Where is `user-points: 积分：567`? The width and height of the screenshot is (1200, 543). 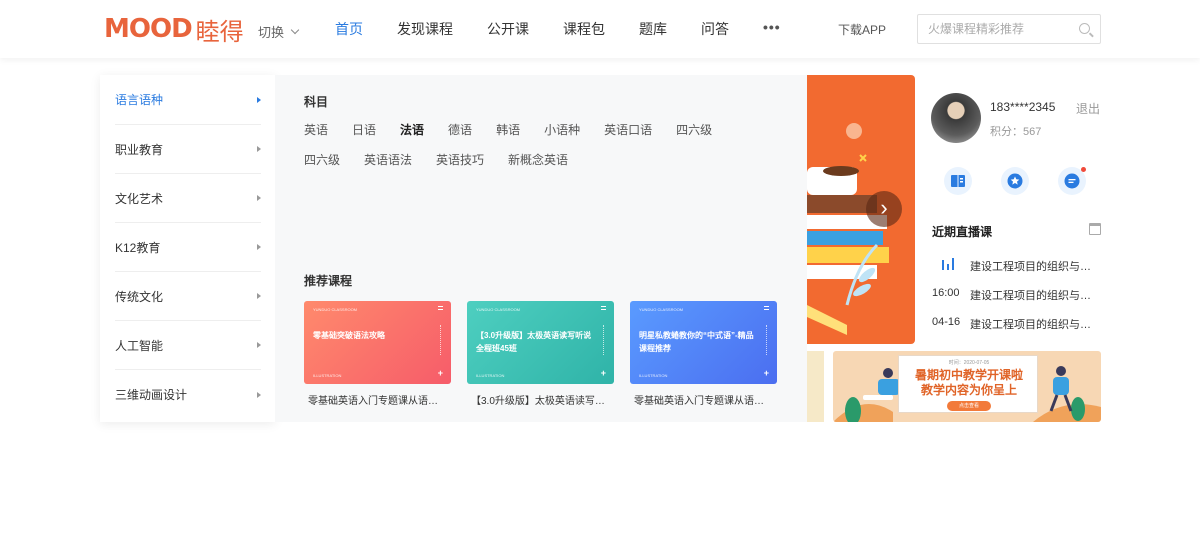 user-points: 积分：567 is located at coordinates (1016, 132).